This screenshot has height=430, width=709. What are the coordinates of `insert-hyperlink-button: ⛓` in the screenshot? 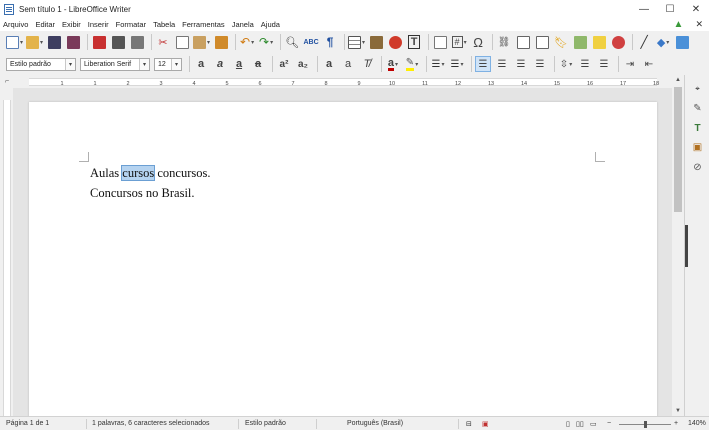 It's located at (504, 42).